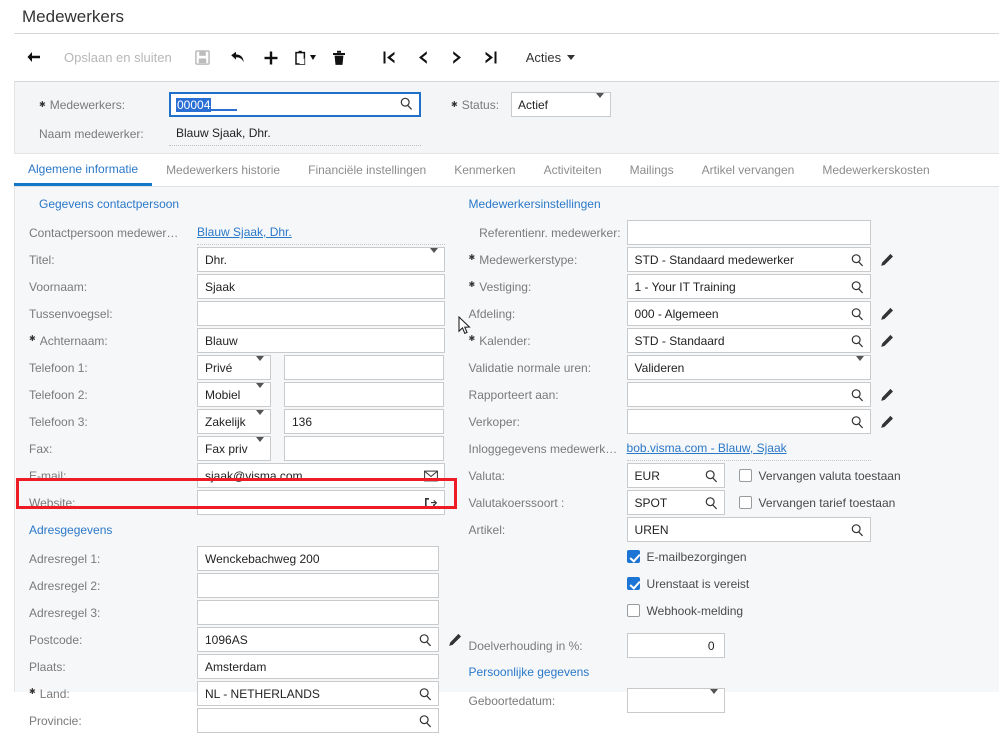 This screenshot has width=999, height=748. I want to click on employee-type-input: STD - Standaard medewerker, so click(748, 259).